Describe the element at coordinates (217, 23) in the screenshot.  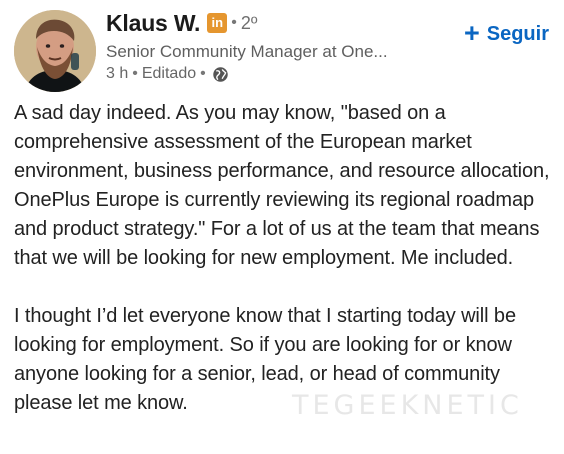
I see `linkedin-badge-icon: in` at that location.